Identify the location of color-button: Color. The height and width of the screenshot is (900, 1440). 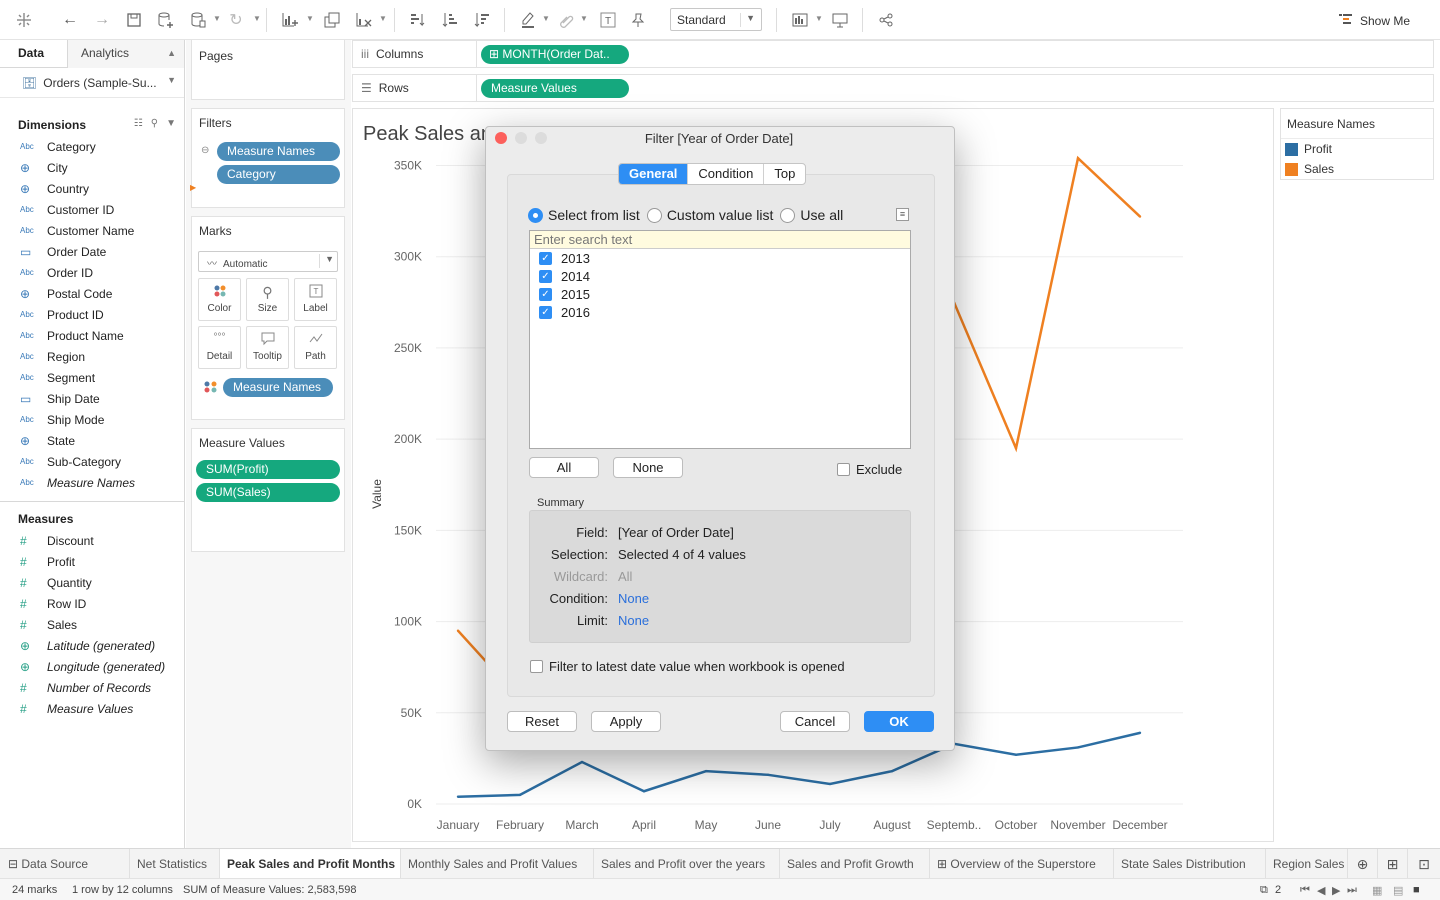
(219, 299).